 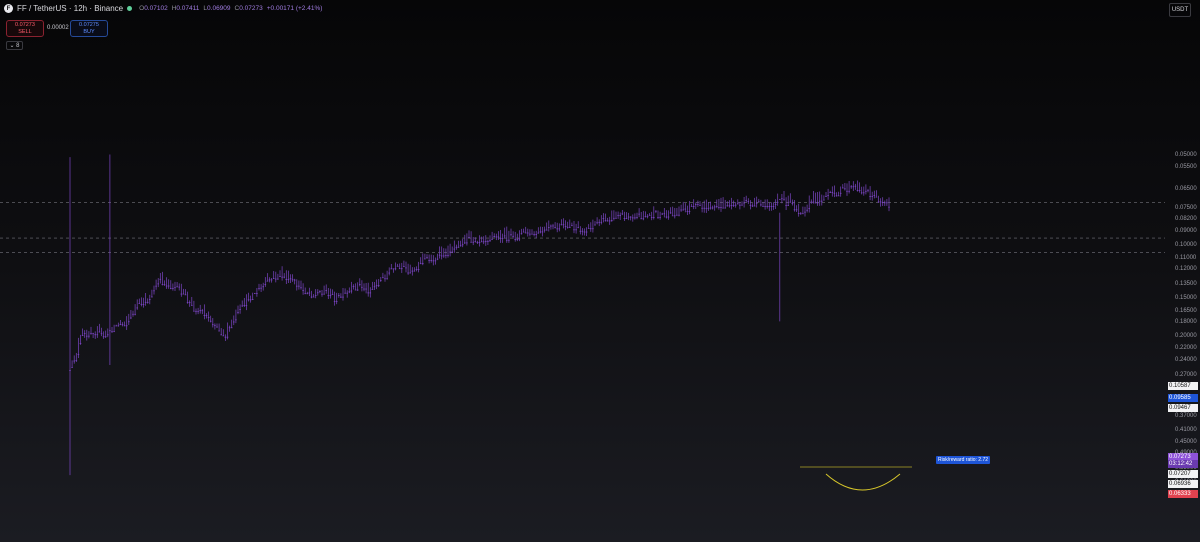 What do you see at coordinates (1180, 10) in the screenshot?
I see `currency-selector: USDT` at bounding box center [1180, 10].